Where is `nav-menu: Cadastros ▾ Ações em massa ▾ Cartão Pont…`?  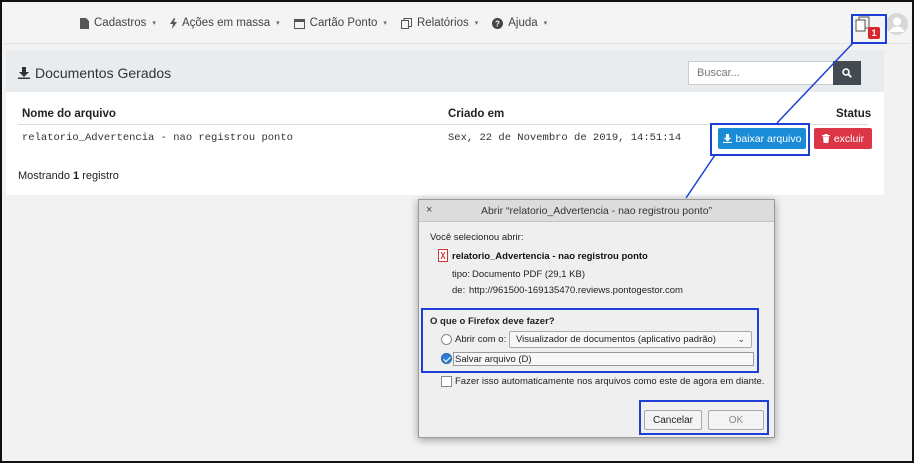
nav-menu: Cadastros ▾ Ações em massa ▾ Cartão Pont… is located at coordinates (313, 23).